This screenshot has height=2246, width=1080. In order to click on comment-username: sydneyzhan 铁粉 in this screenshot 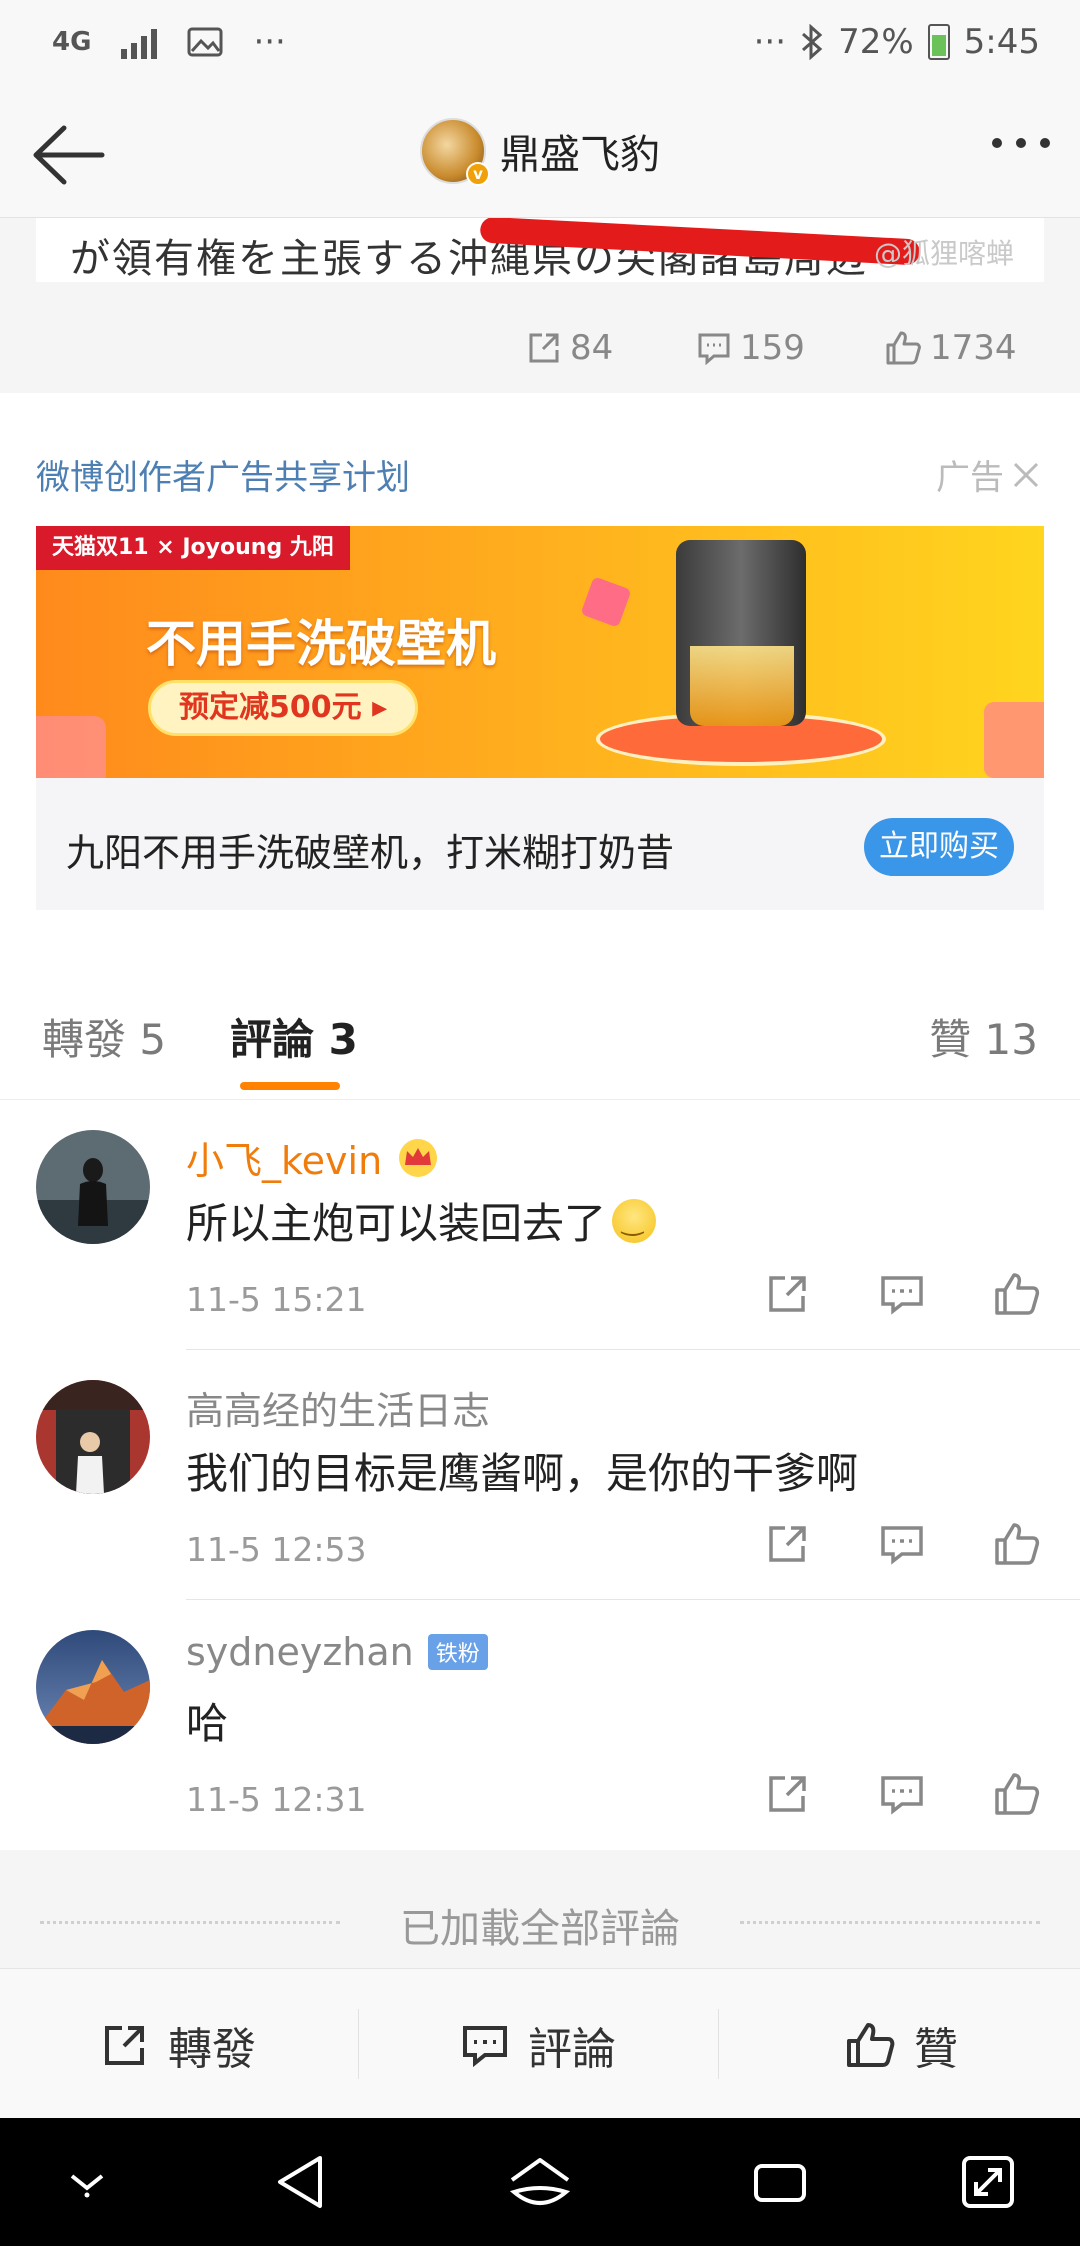, I will do `click(337, 1652)`.